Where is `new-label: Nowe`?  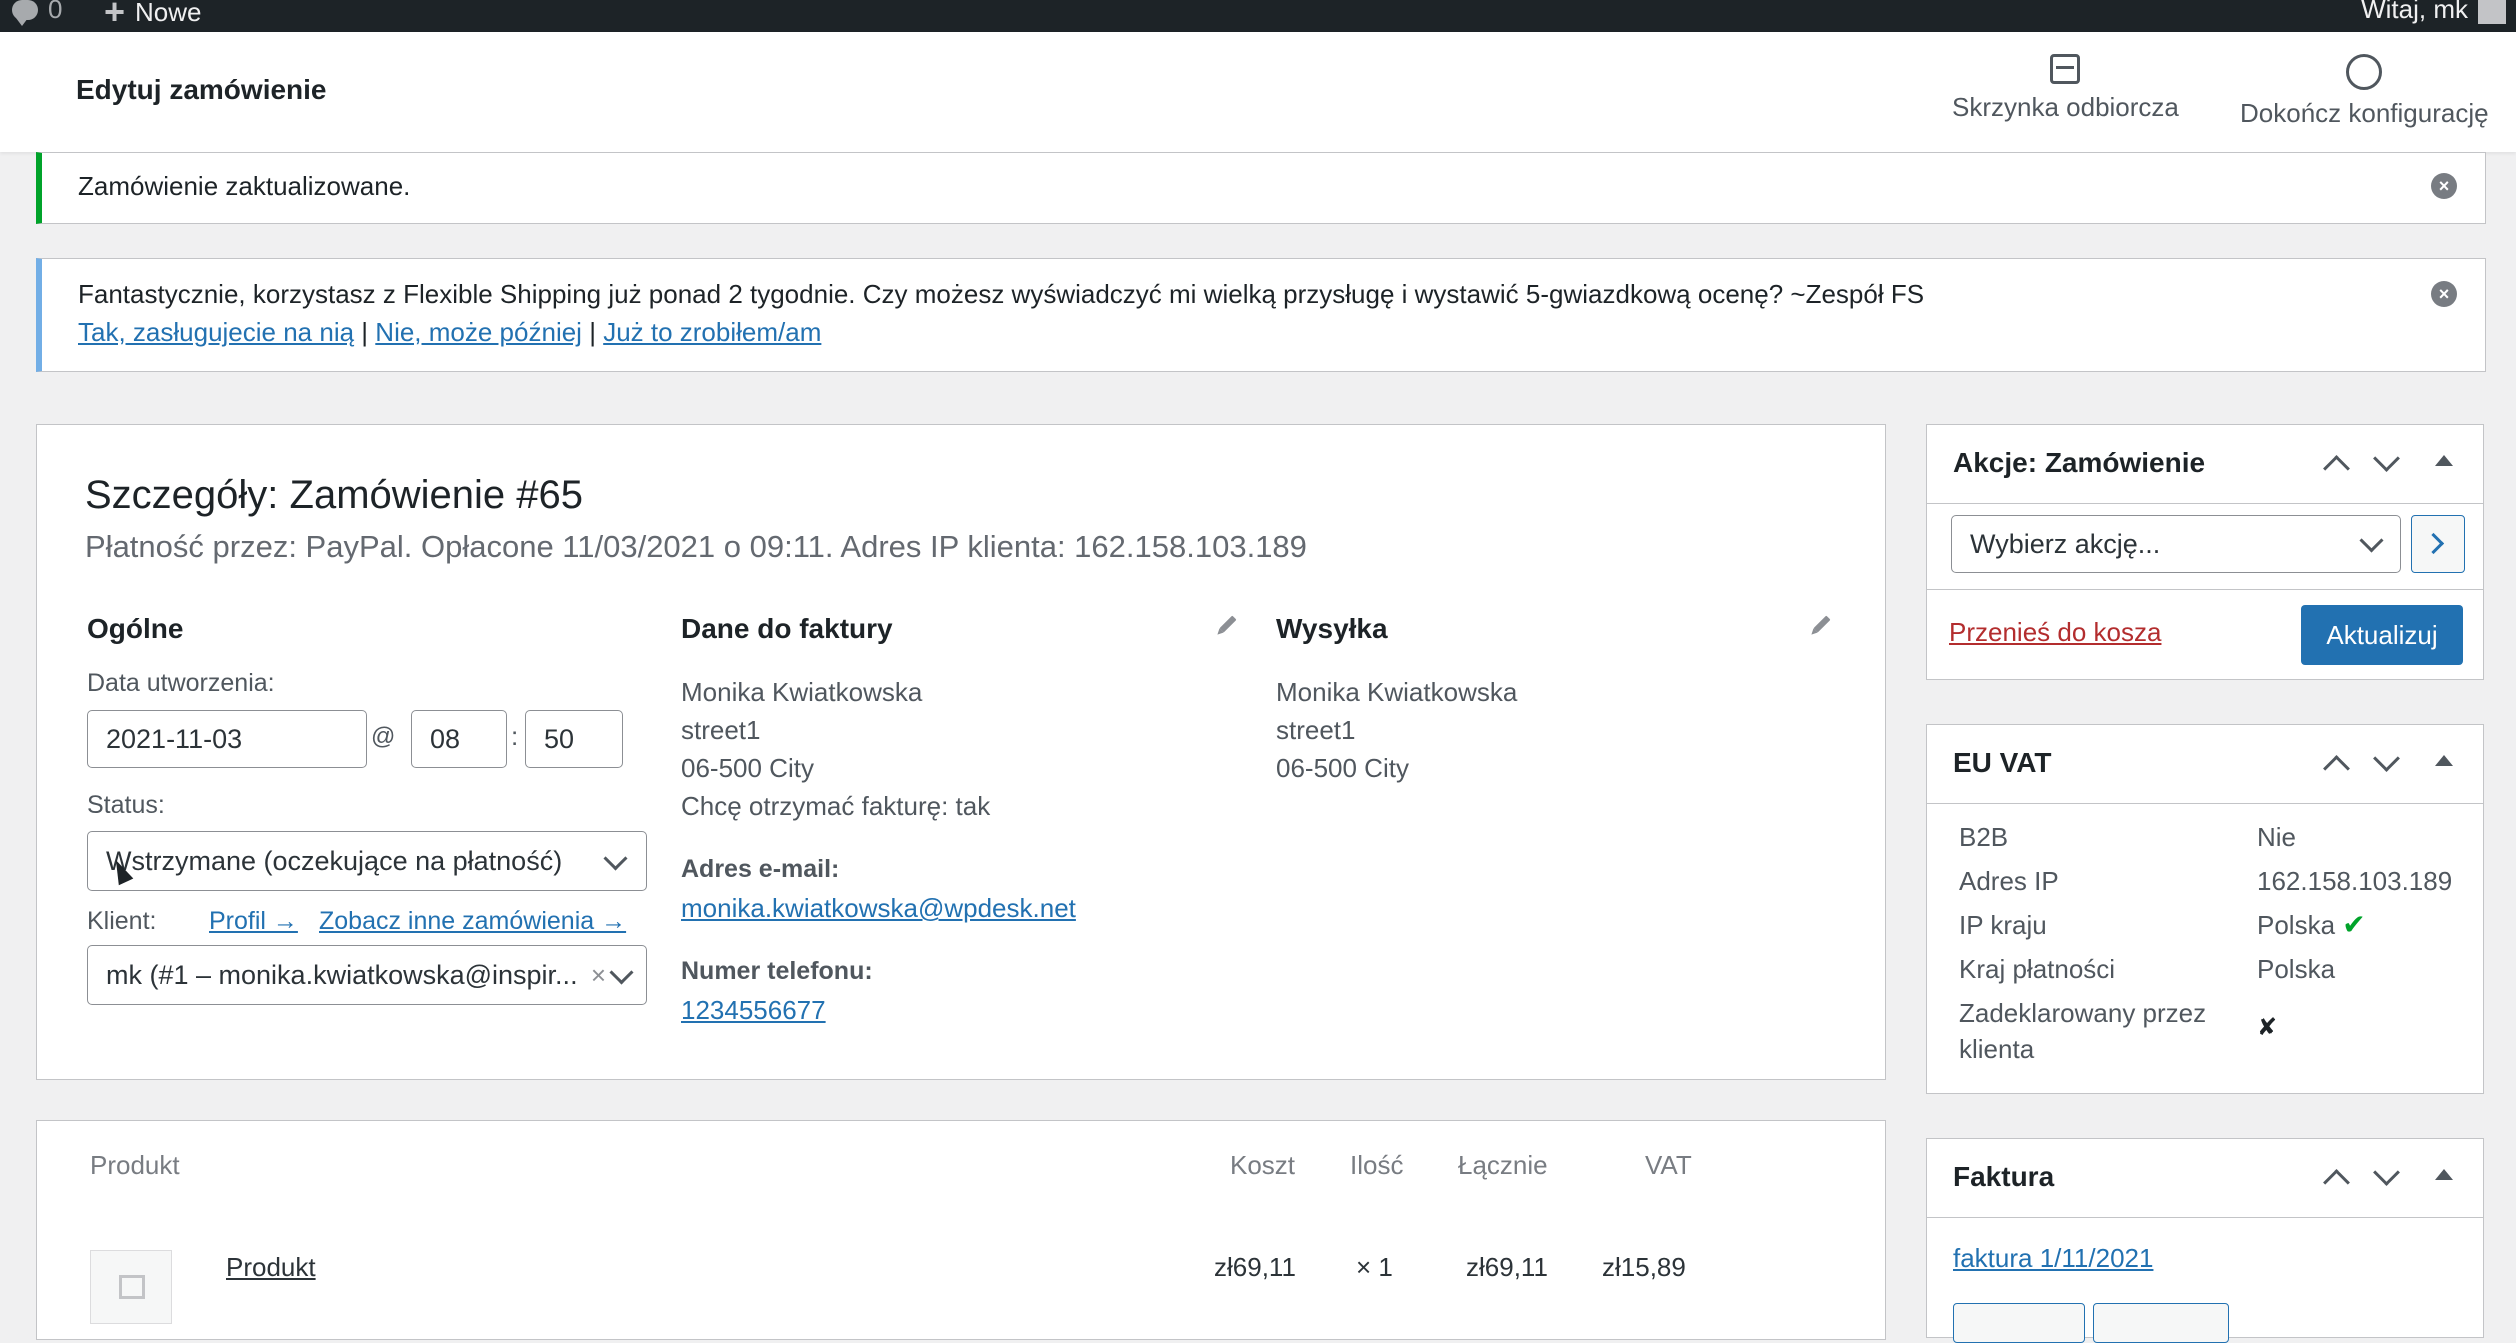
new-label: Nowe is located at coordinates (168, 13).